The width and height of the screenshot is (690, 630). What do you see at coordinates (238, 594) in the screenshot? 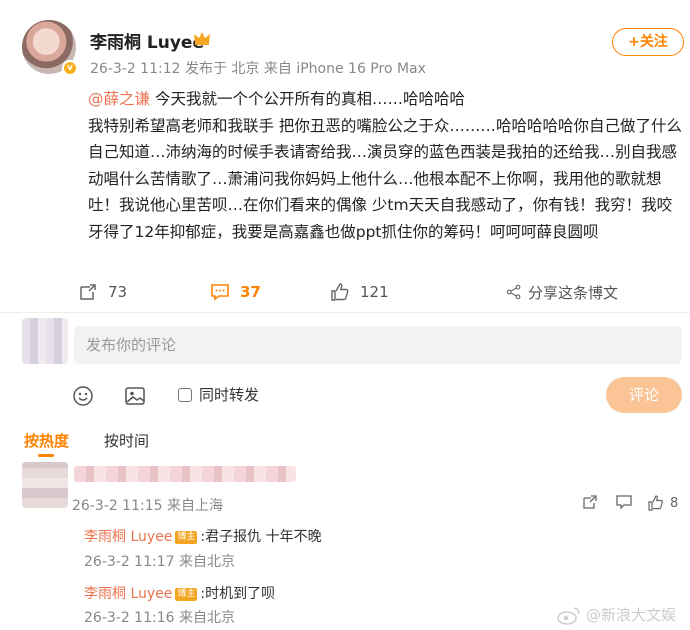
I see `reply-text: :时机到了呗` at bounding box center [238, 594].